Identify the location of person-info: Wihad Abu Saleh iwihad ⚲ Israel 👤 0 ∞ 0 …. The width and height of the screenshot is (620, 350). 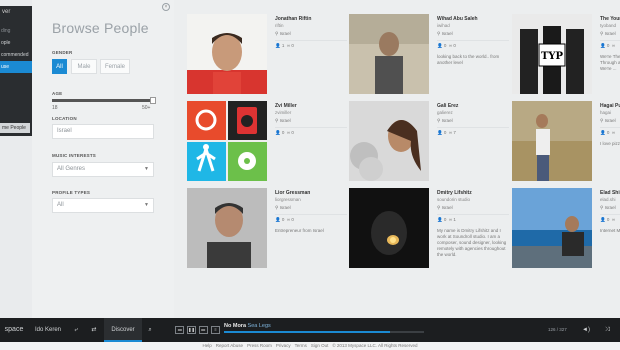
(473, 41).